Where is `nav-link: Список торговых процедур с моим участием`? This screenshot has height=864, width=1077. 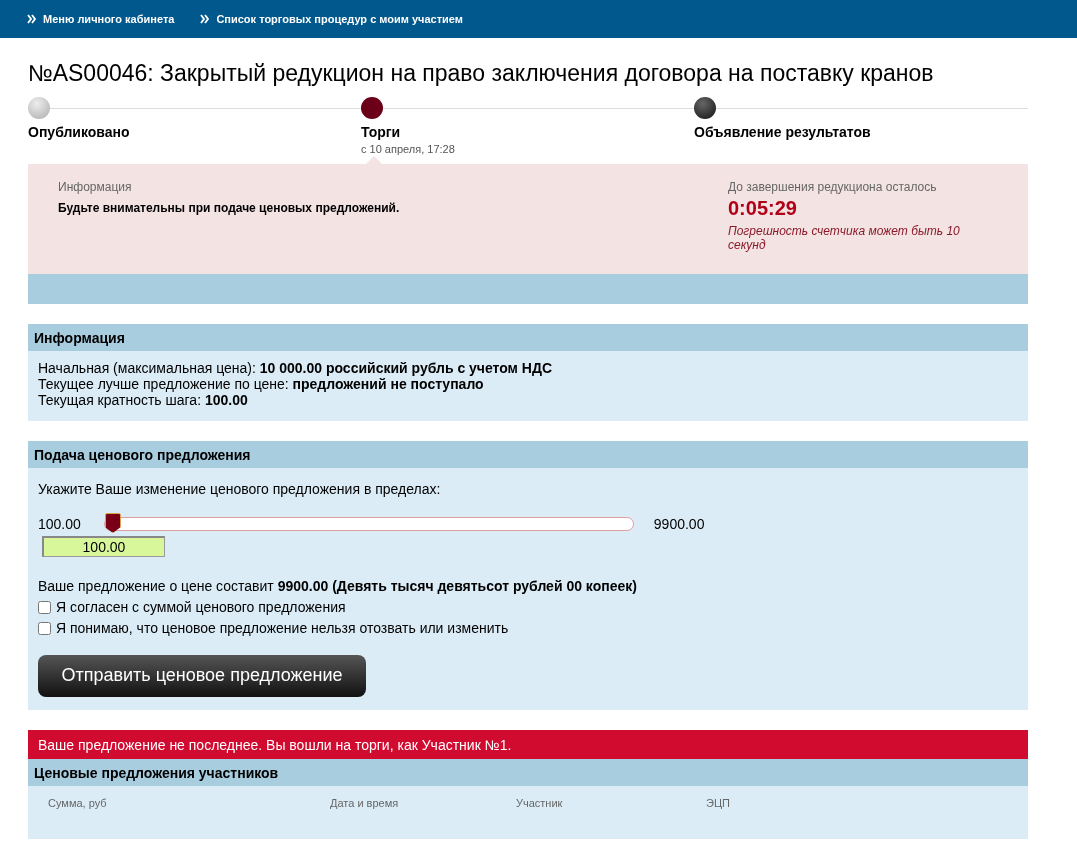 nav-link: Список торговых процедур с моим участием is located at coordinates (331, 19).